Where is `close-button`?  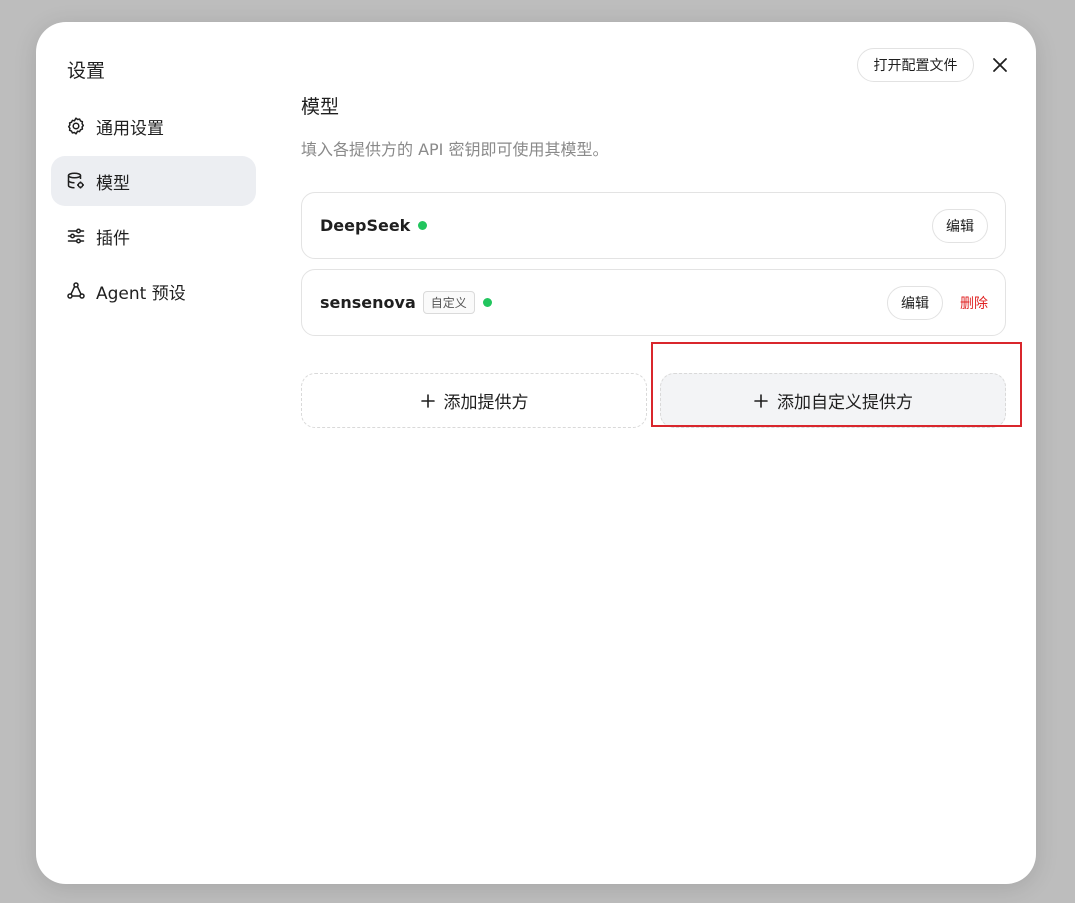 close-button is located at coordinates (1000, 65).